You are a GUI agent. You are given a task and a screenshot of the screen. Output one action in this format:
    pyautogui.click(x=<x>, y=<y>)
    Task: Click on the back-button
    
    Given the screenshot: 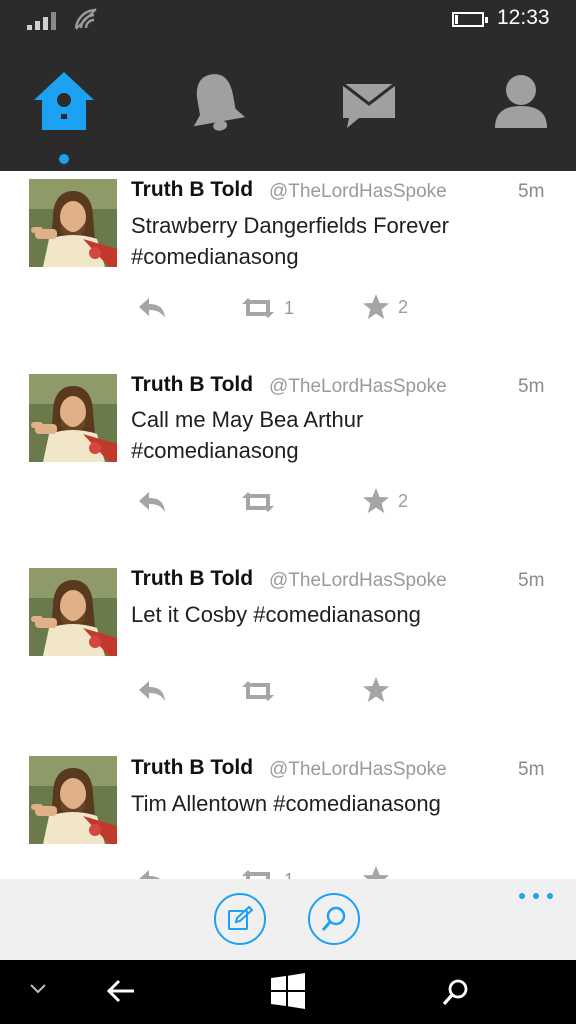 What is the action you would take?
    pyautogui.click(x=121, y=991)
    